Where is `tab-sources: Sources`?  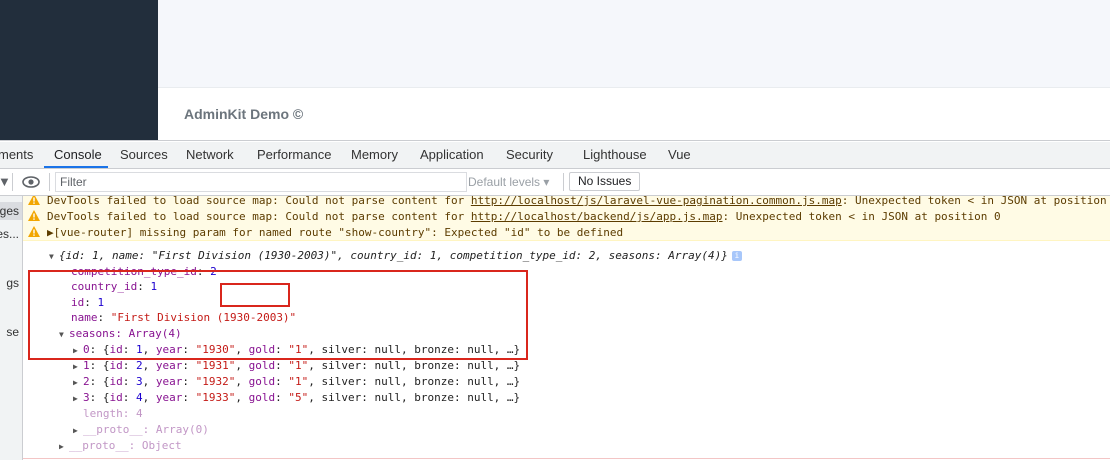
tab-sources: Sources is located at coordinates (144, 154).